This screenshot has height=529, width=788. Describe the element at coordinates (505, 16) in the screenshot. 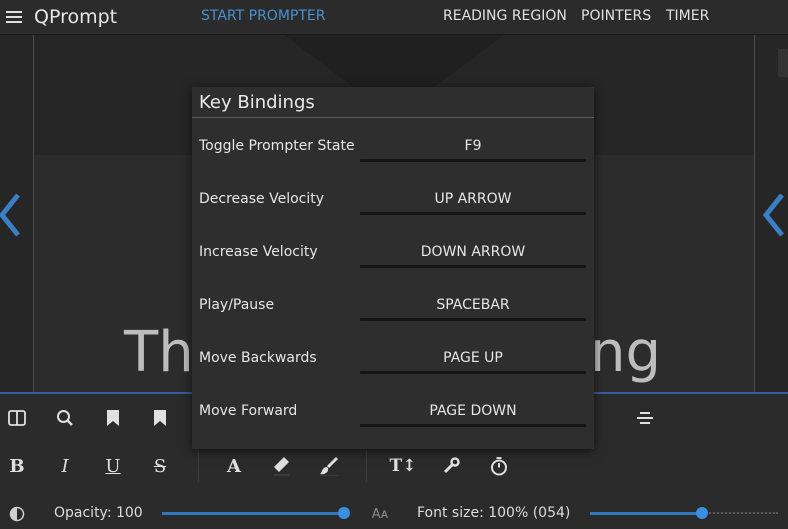

I see `reading-region-button: READING REGION` at that location.